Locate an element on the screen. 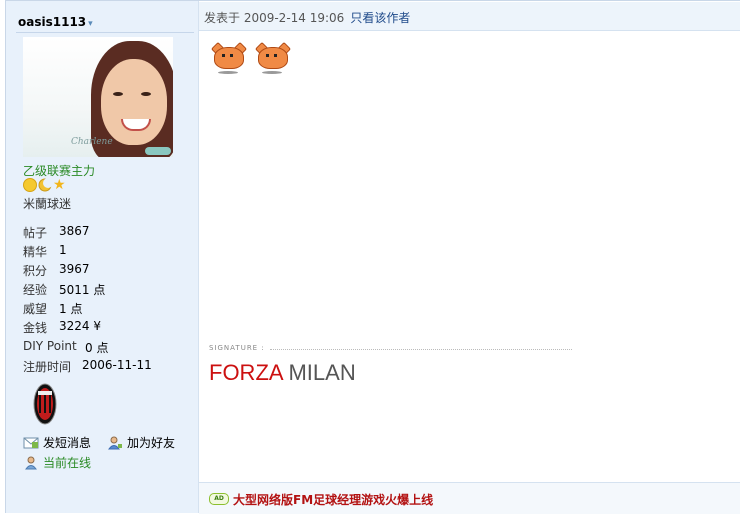  stat-label: 金钱 is located at coordinates (35, 328).